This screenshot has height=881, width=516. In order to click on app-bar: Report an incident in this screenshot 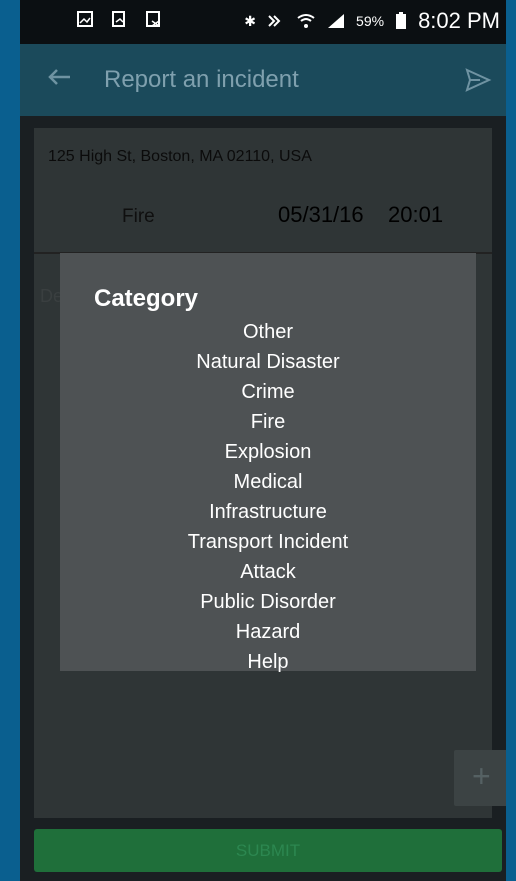, I will do `click(263, 80)`.